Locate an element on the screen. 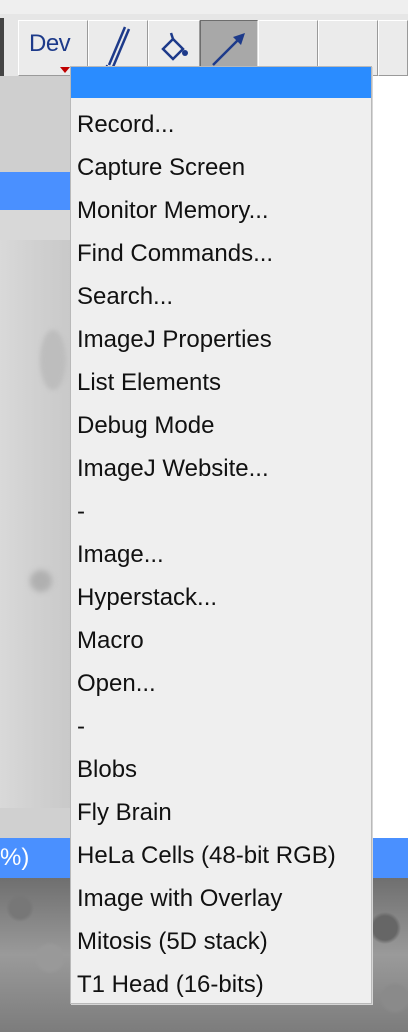 Image resolution: width=408 pixels, height=1032 pixels. menu-item-capture-screen: Capture Screen is located at coordinates (222, 167).